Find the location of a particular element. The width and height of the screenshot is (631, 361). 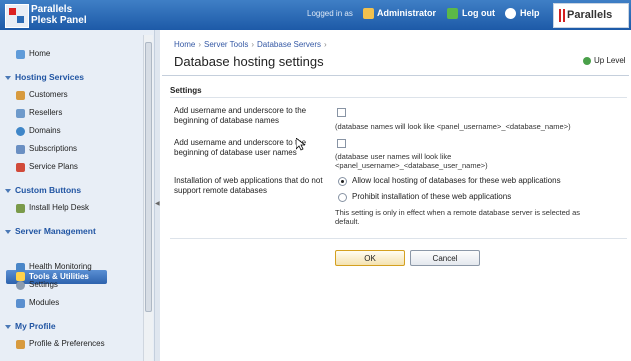

resellers-icon is located at coordinates (20, 113).